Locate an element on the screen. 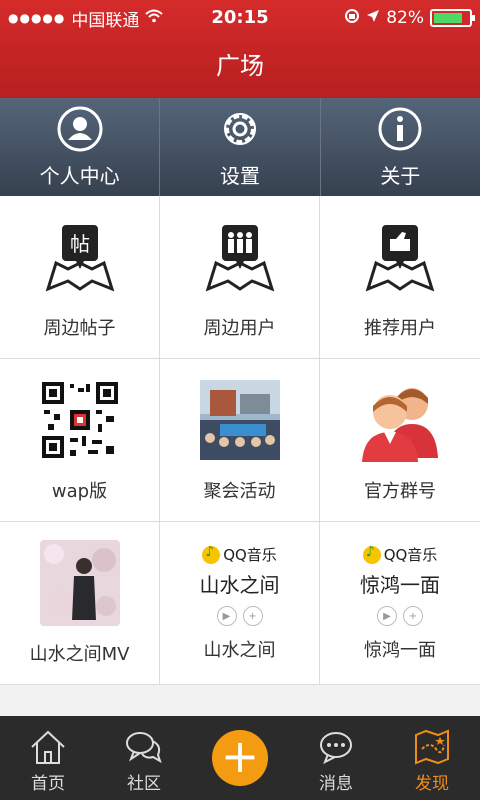  mv-photo is located at coordinates (79, 583).